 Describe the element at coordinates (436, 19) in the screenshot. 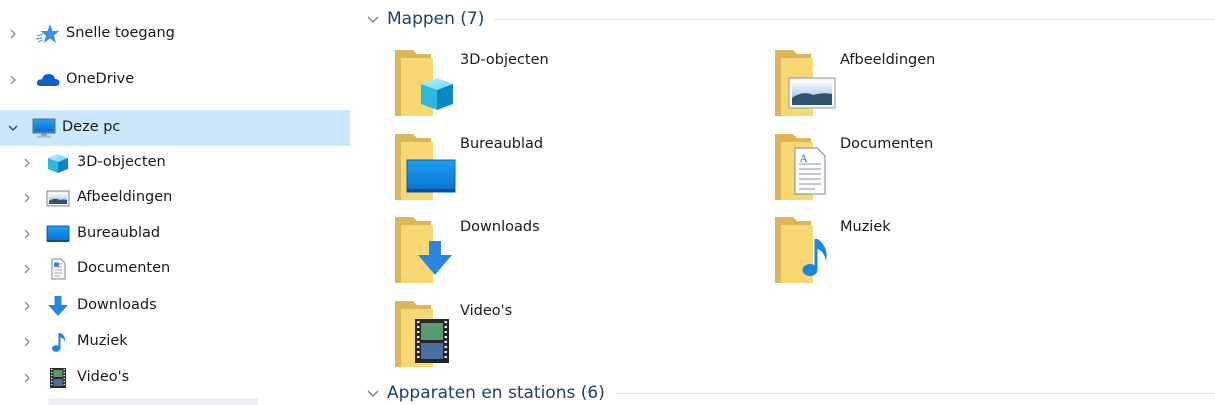

I see `group-title: Mappen (7)` at that location.